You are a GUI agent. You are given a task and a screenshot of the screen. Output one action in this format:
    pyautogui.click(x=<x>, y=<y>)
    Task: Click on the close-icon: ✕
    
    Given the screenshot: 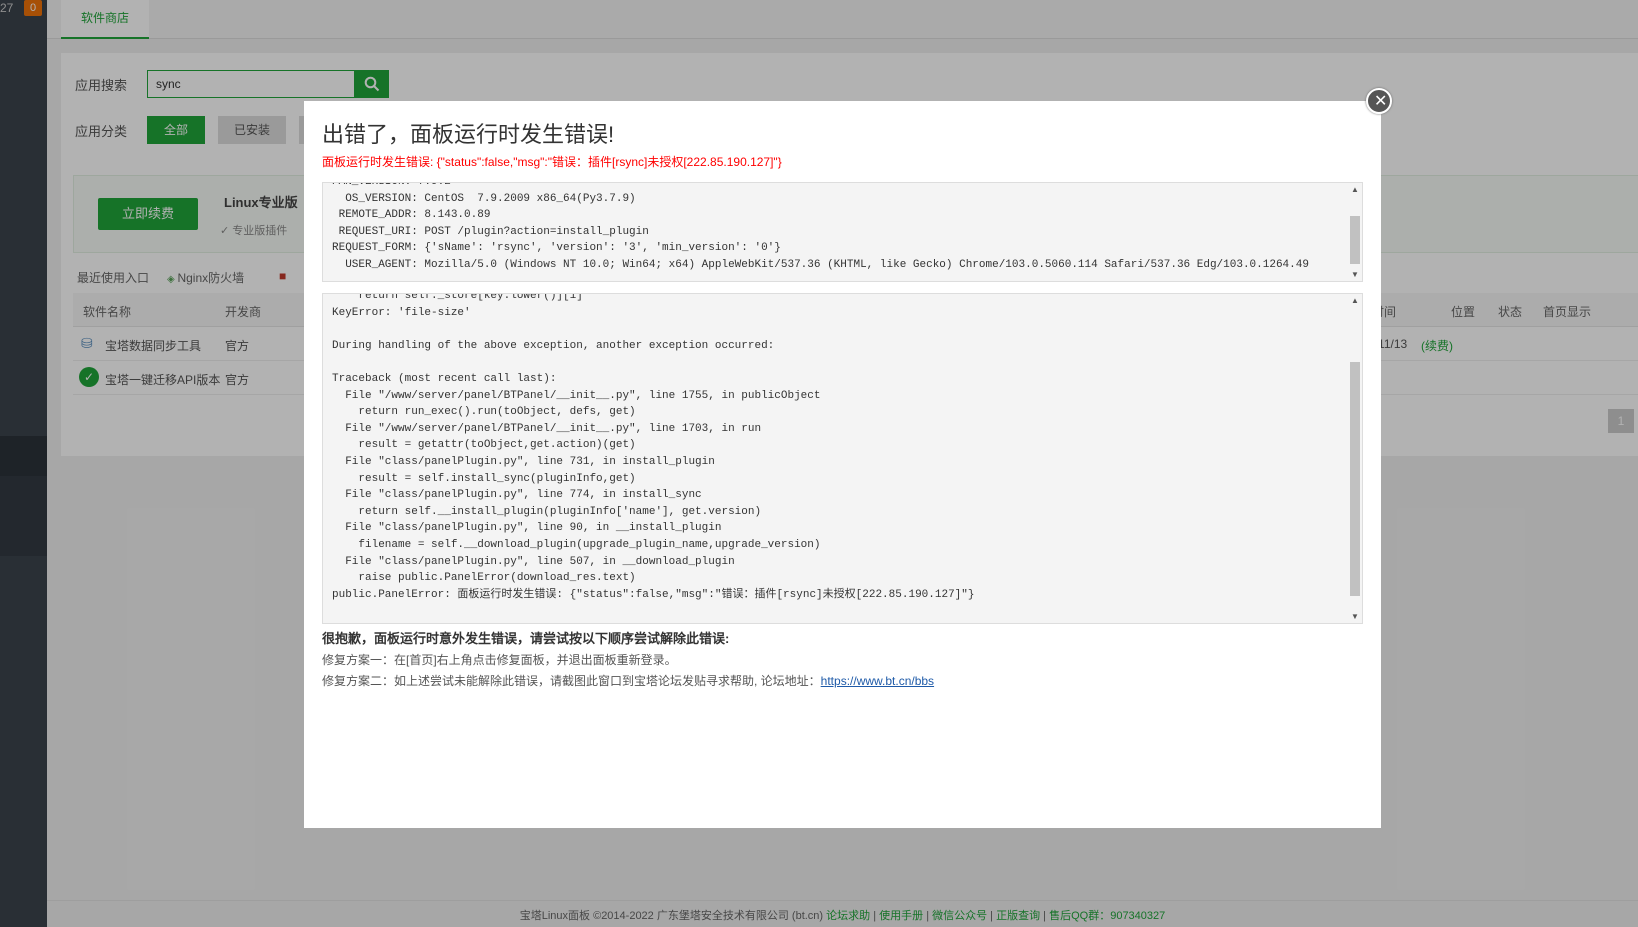 What is the action you would take?
    pyautogui.click(x=1381, y=101)
    